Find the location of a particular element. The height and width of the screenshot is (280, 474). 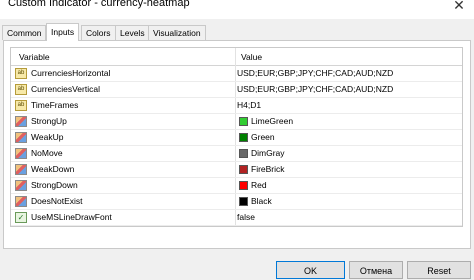

tab-common: Common is located at coordinates (24, 32).